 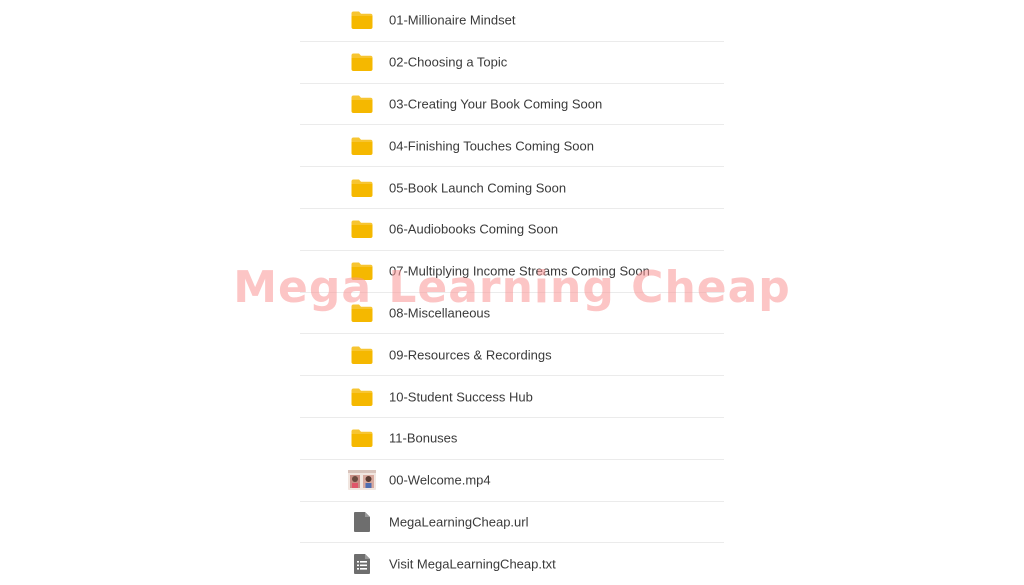 What do you see at coordinates (512, 481) in the screenshot?
I see `file-row: 00-Welcome.mp4` at bounding box center [512, 481].